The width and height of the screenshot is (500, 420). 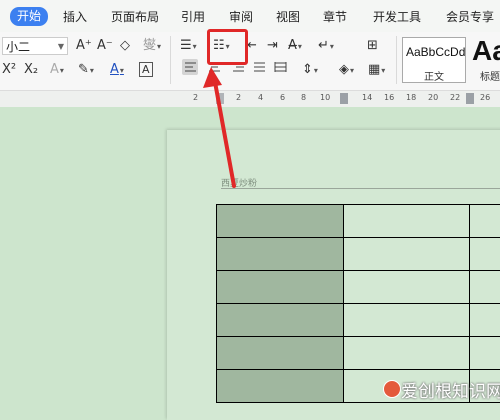 I want to click on watermark: 爱创根知识网, so click(x=438, y=389).